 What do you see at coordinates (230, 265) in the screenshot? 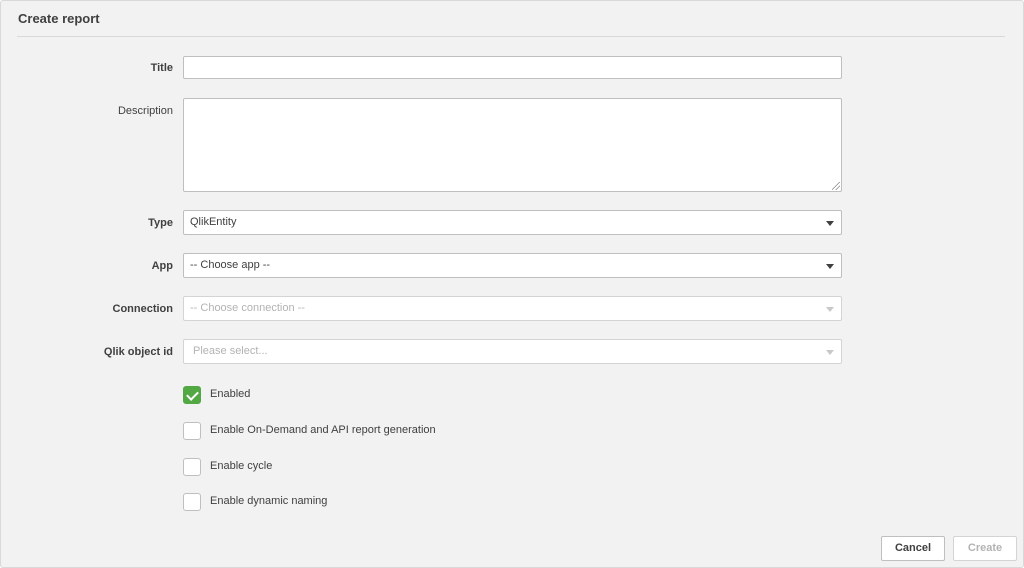
I see `app-select-value: -- Choose app --` at bounding box center [230, 265].